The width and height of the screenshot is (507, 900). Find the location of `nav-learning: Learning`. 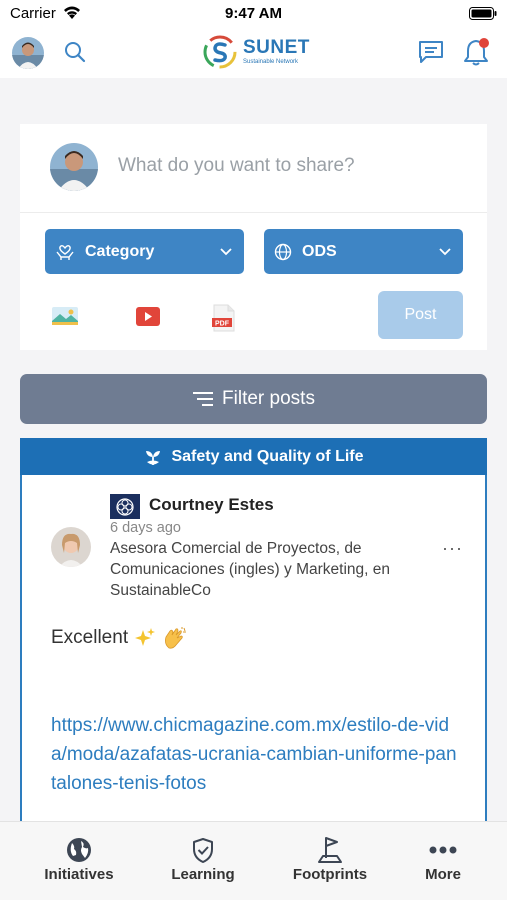

nav-learning: Learning is located at coordinates (203, 859).